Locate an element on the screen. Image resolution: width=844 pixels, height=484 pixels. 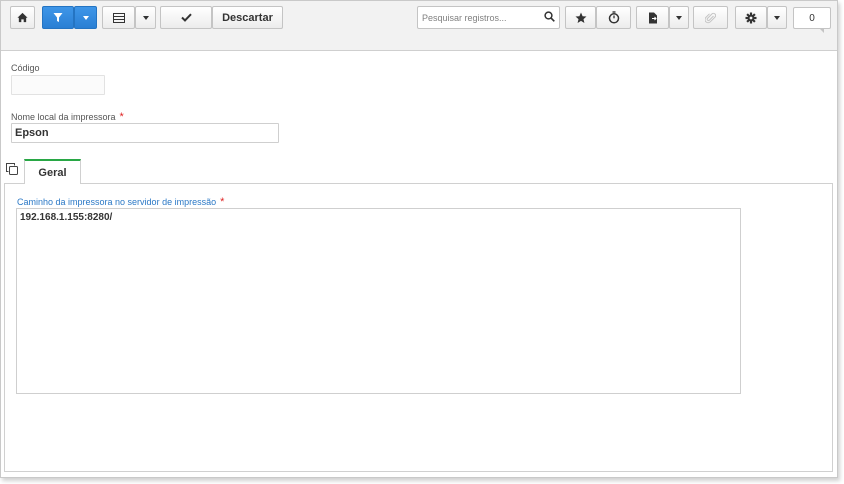
filter-button is located at coordinates (58, 17).